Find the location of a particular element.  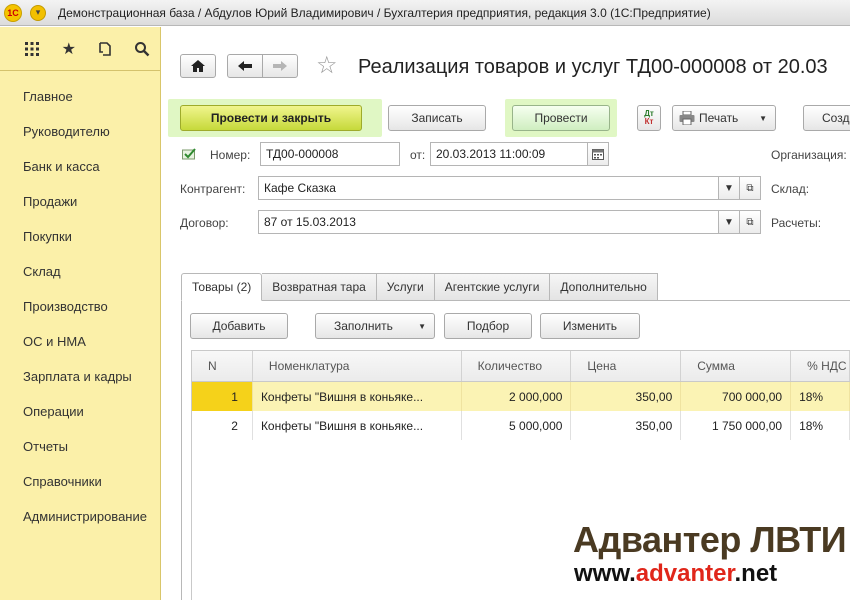

watermark-url: www.advanter.net is located at coordinates (675, 574).